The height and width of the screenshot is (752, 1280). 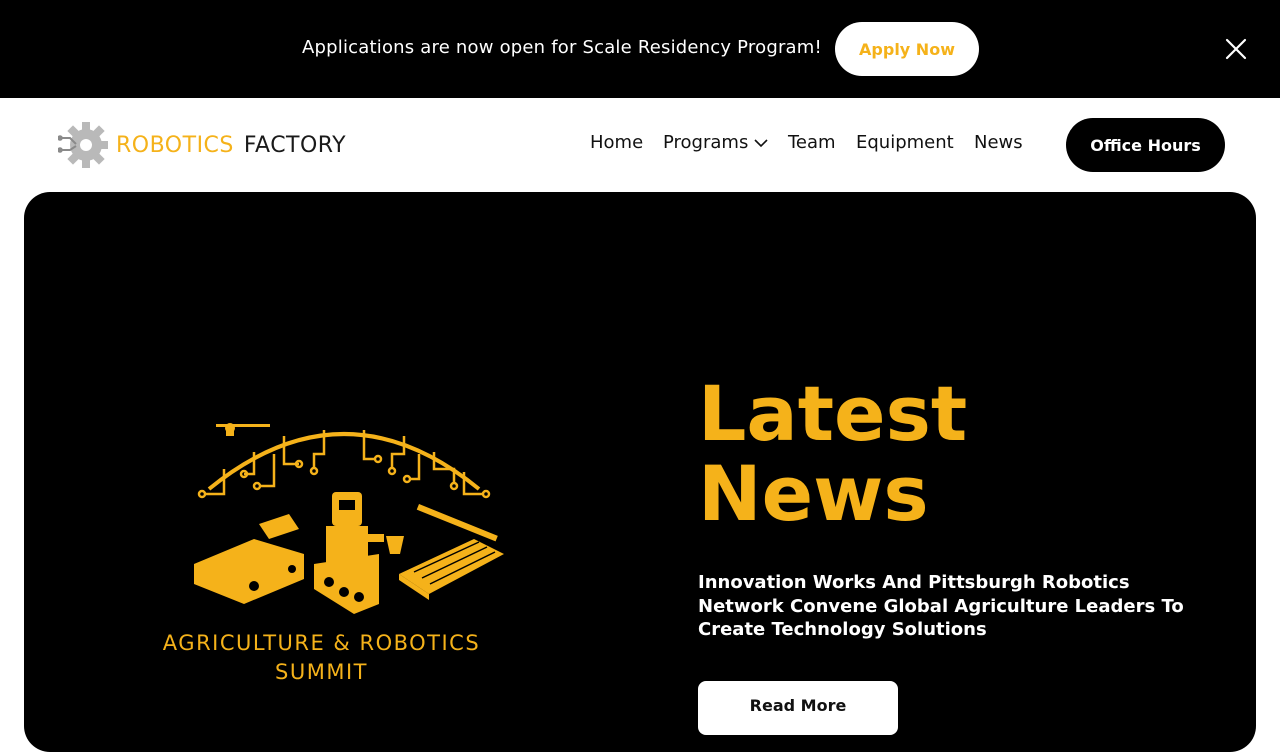 I want to click on gear-icon, so click(x=83, y=145).